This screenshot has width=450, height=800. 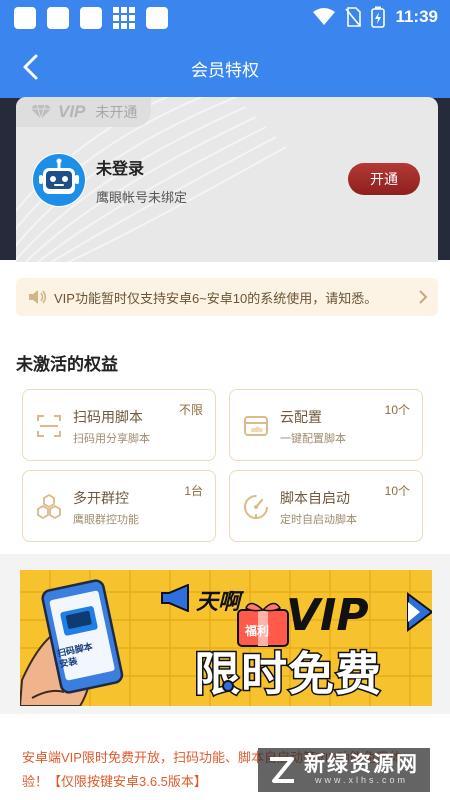 I want to click on vip-status-tag: VIP 未开通, so click(x=84, y=112).